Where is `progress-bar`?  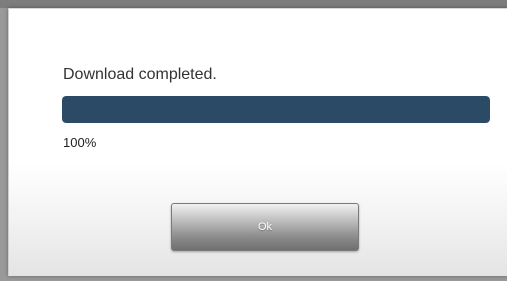
progress-bar is located at coordinates (276, 109).